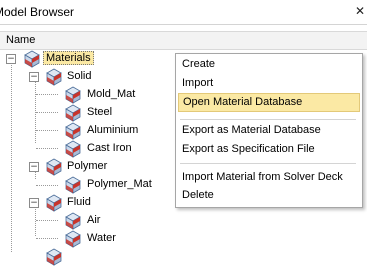 The height and width of the screenshot is (266, 367). I want to click on tree-node-aluminium: Aluminium, so click(90, 131).